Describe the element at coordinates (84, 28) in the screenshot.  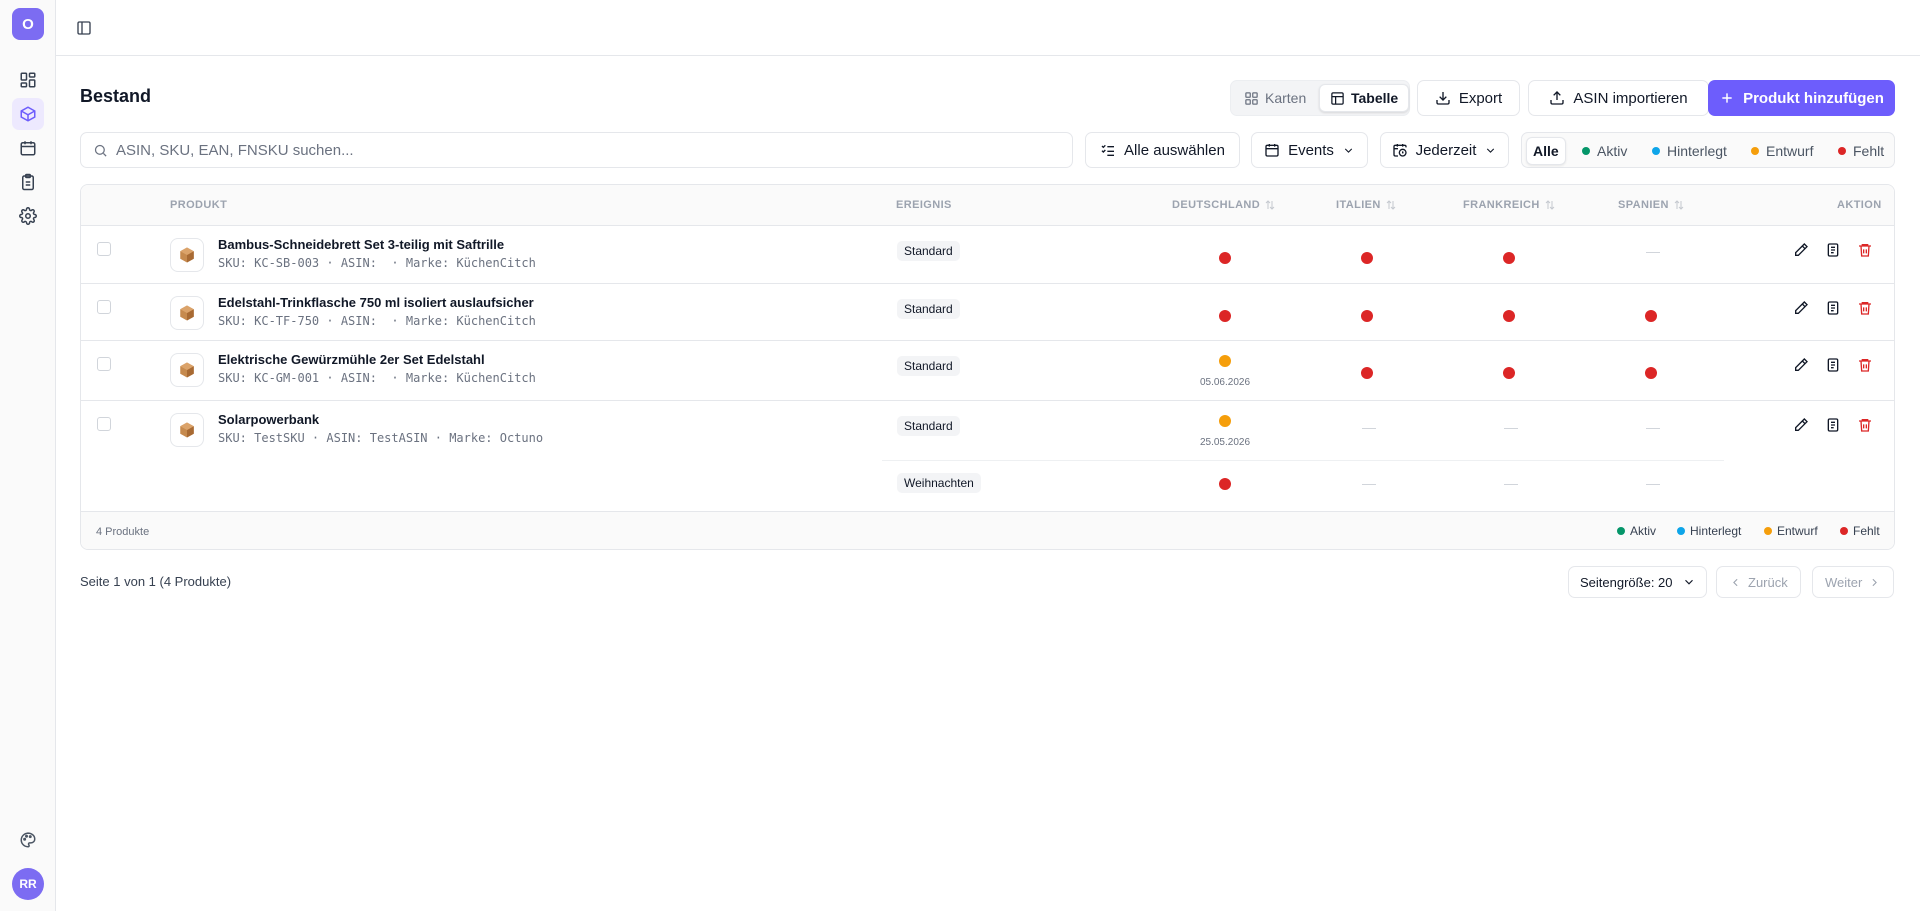
I see `sidebar-toggle-button` at that location.